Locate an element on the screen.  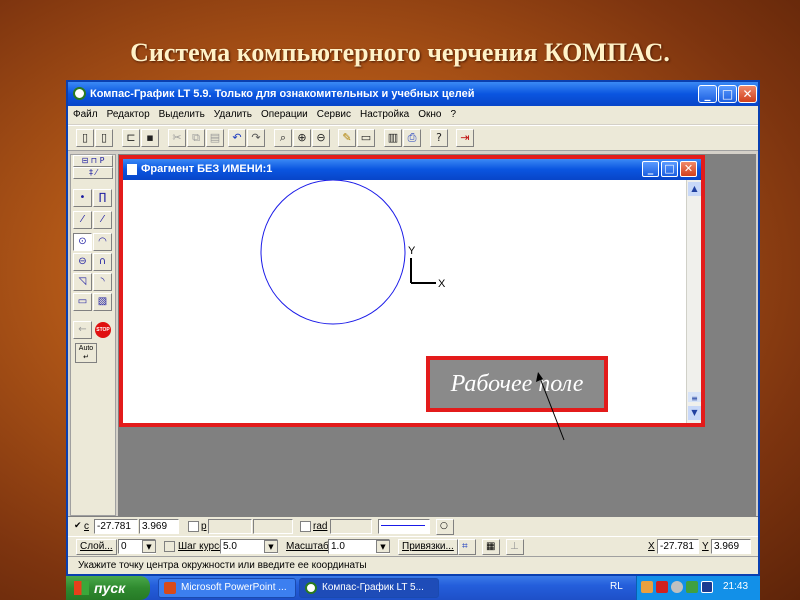
grid-icon: ▦ is located at coordinates (491, 547).